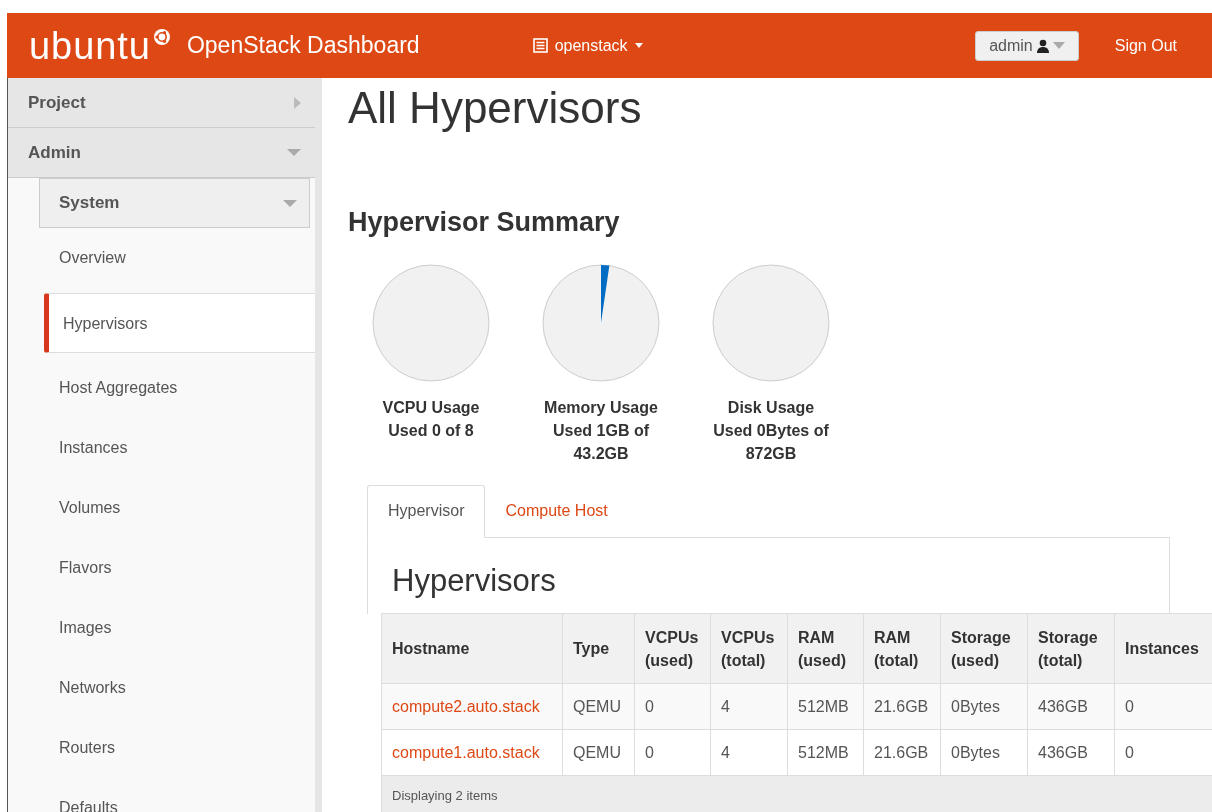  What do you see at coordinates (1071, 648) in the screenshot?
I see `column-header: Storage (total)` at bounding box center [1071, 648].